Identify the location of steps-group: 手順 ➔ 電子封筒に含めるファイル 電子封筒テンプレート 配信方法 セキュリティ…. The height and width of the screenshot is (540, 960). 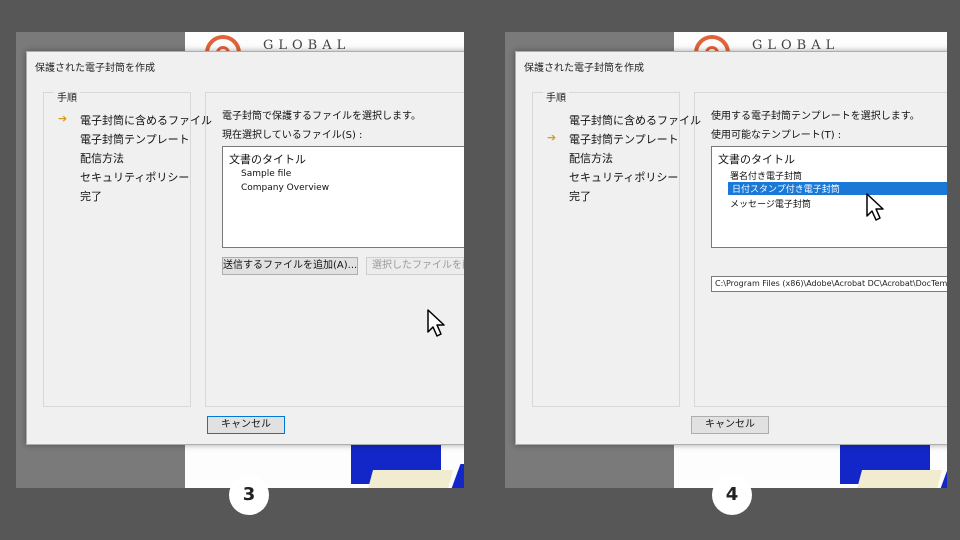
(127, 248).